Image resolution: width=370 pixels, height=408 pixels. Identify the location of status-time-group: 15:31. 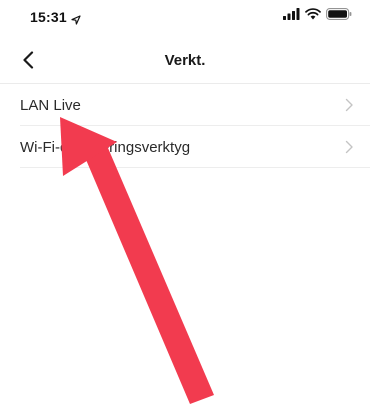
(55, 17).